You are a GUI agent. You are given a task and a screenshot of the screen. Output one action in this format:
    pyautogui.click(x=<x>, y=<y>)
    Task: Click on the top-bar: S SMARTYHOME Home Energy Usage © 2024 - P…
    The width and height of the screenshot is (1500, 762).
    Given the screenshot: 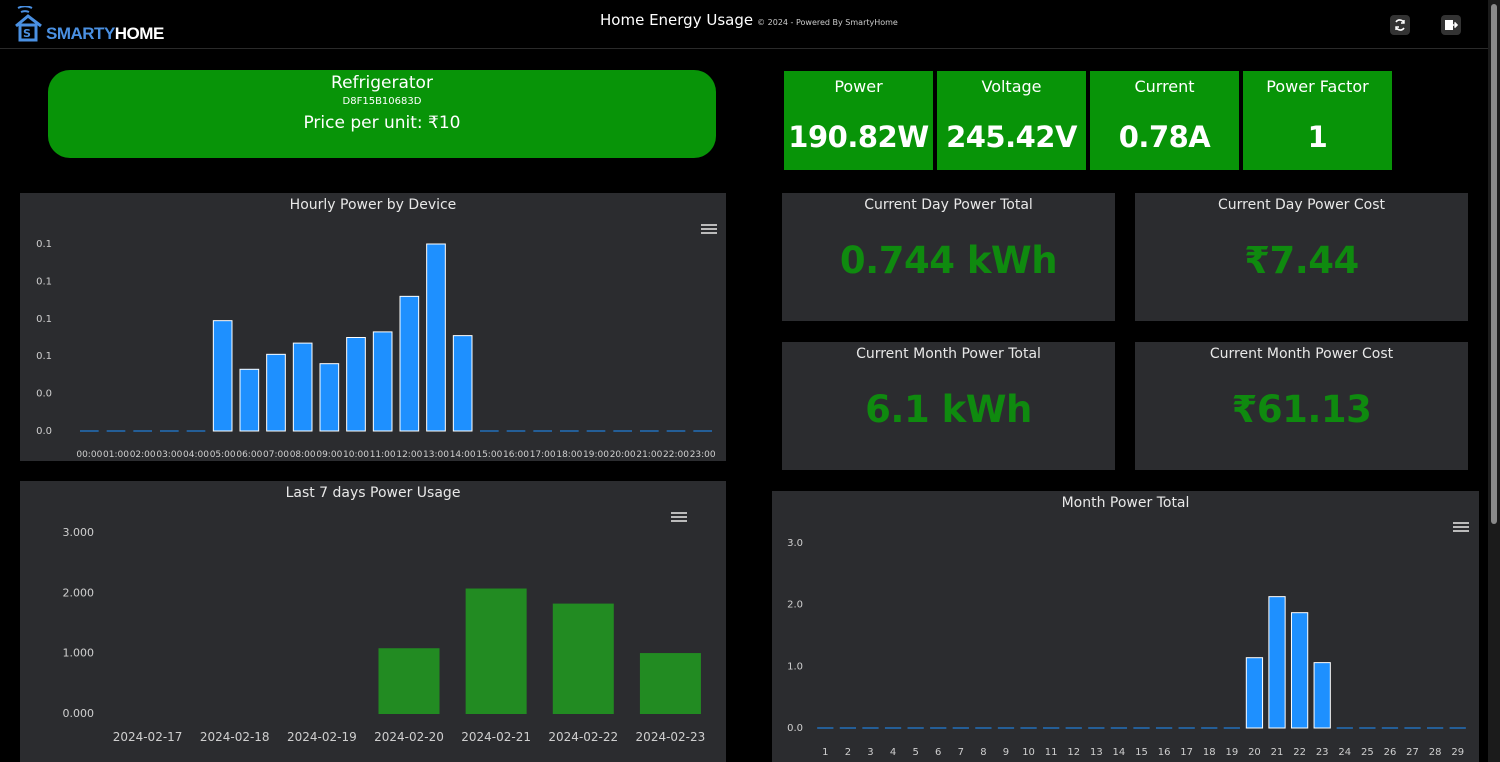 What is the action you would take?
    pyautogui.click(x=744, y=24)
    